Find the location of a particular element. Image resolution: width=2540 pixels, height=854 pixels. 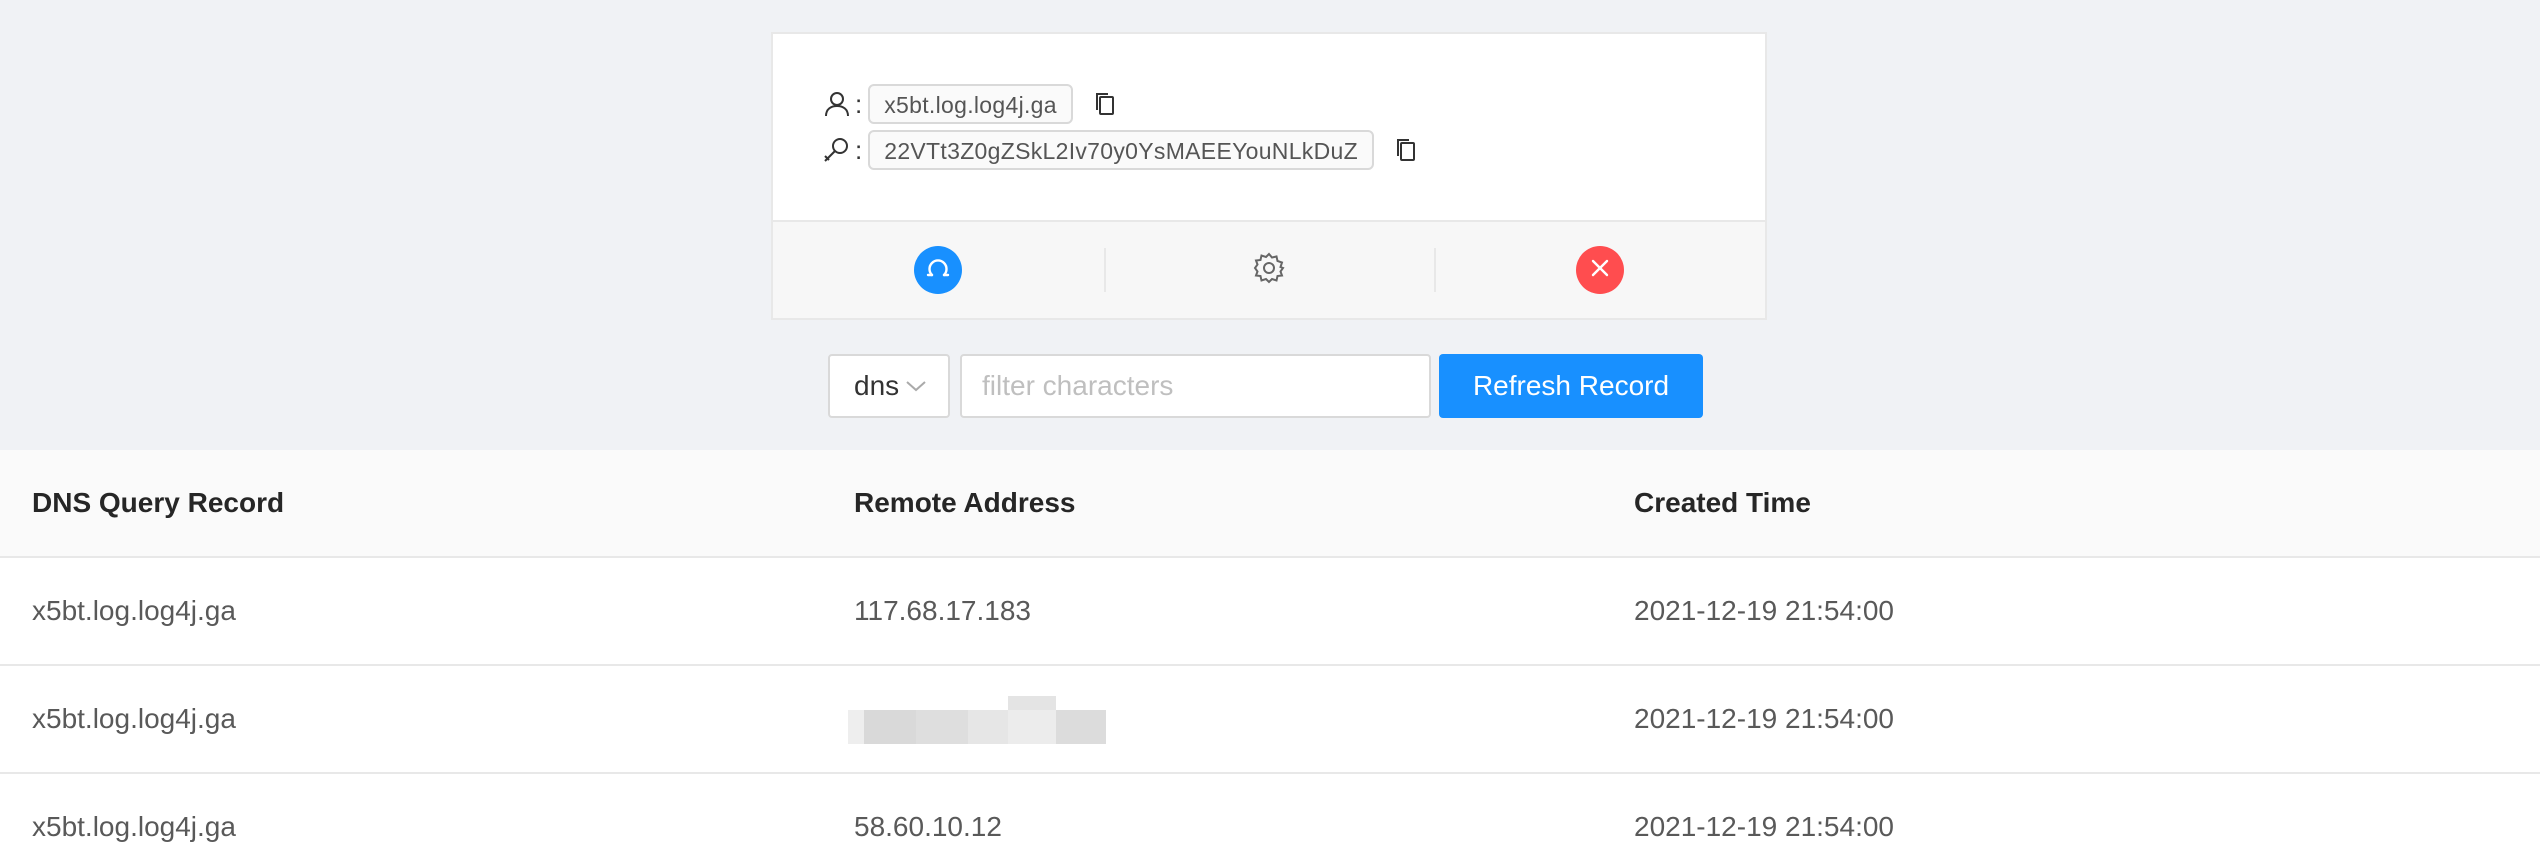

close-cell is located at coordinates (1599, 270).